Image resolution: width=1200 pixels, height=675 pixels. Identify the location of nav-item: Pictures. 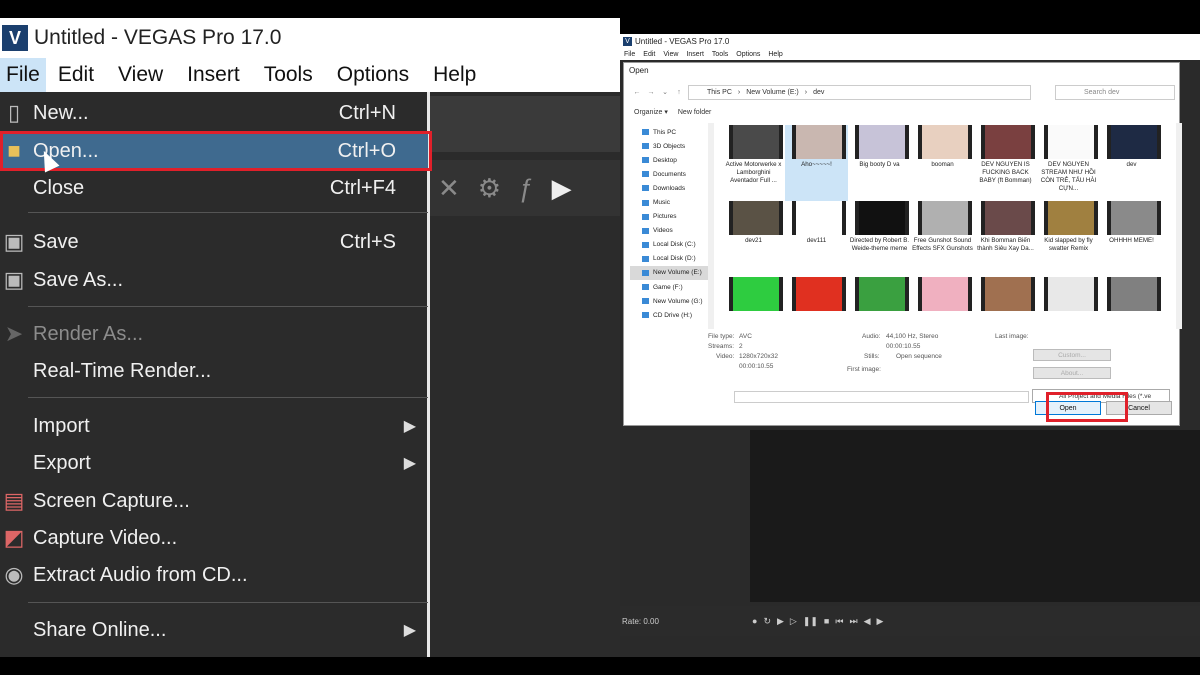
(669, 217).